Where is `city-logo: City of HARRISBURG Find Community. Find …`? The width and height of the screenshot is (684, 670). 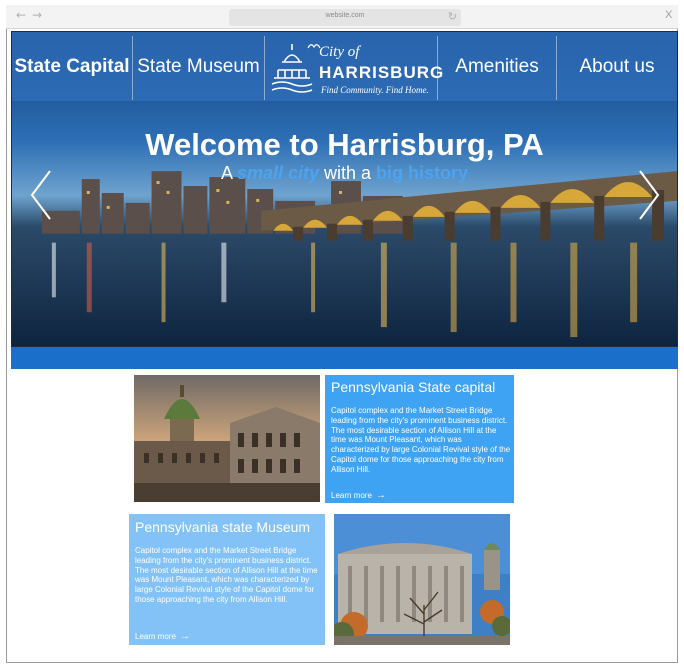
city-logo: City of HARRISBURG Find Community. Find … is located at coordinates (354, 67).